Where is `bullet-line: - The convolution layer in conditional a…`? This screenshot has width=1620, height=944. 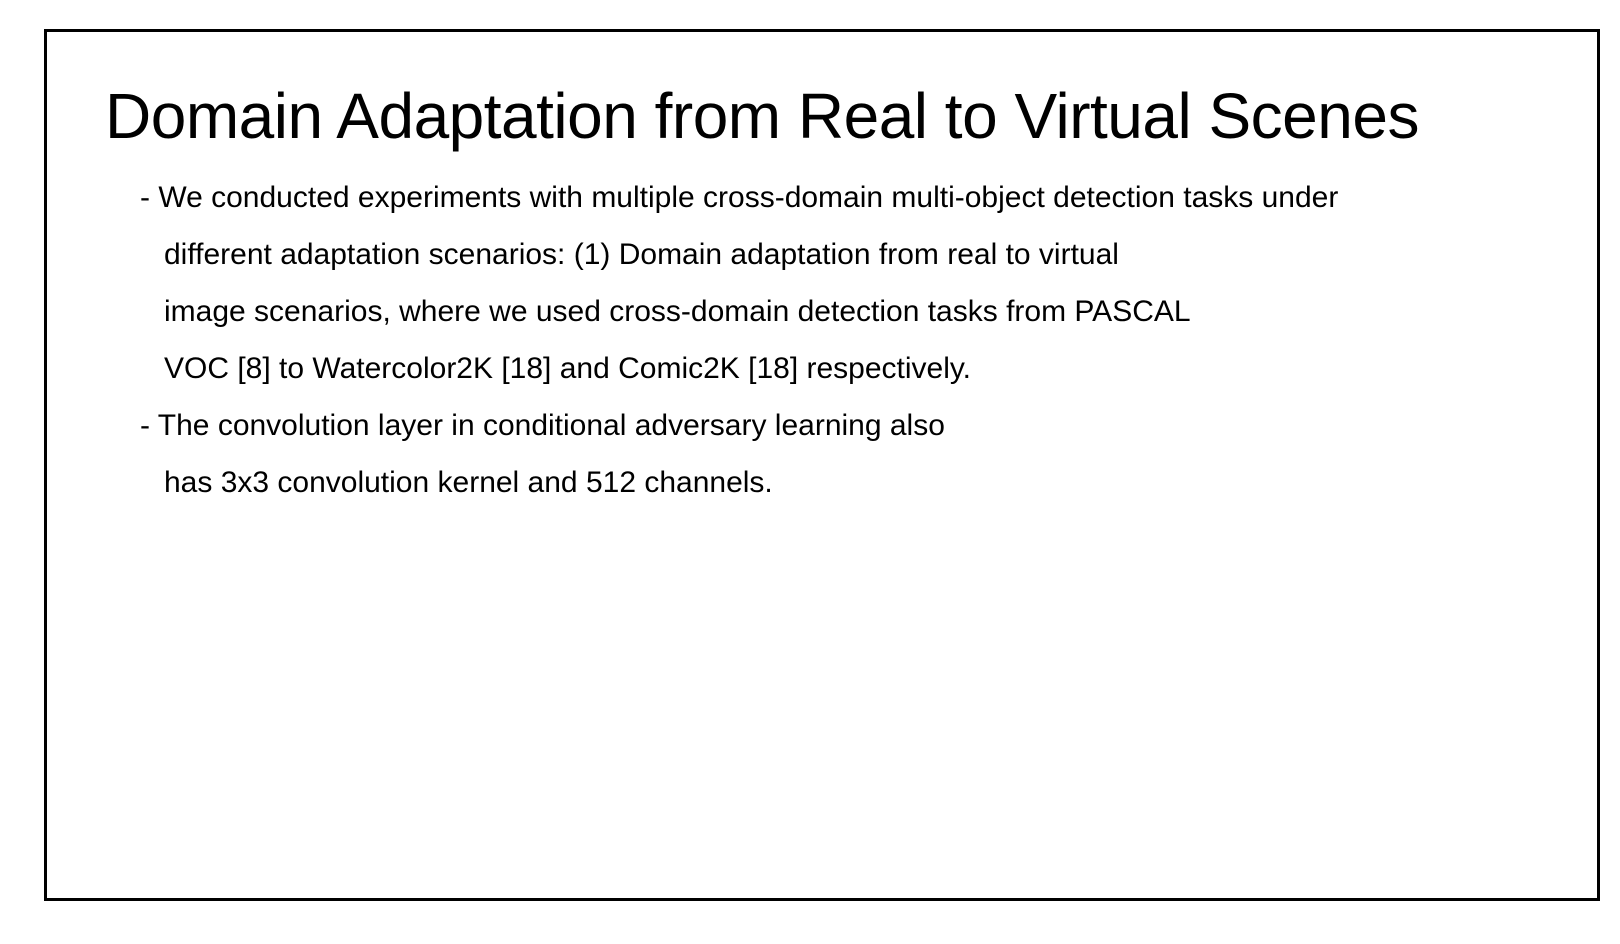 bullet-line: - The convolution layer in conditional a… is located at coordinates (542, 425).